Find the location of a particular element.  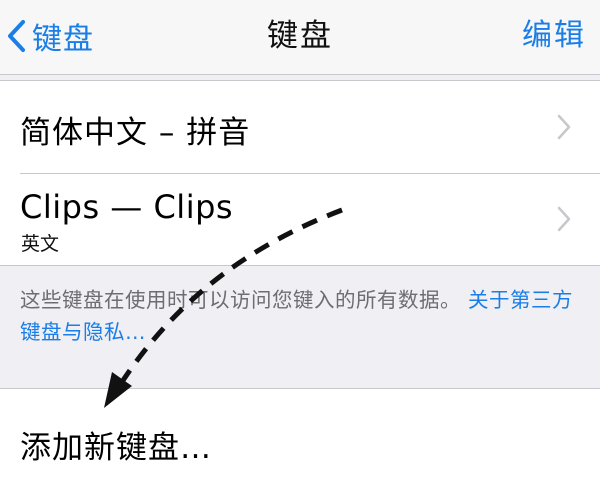

page-title: 键盘 is located at coordinates (300, 36).